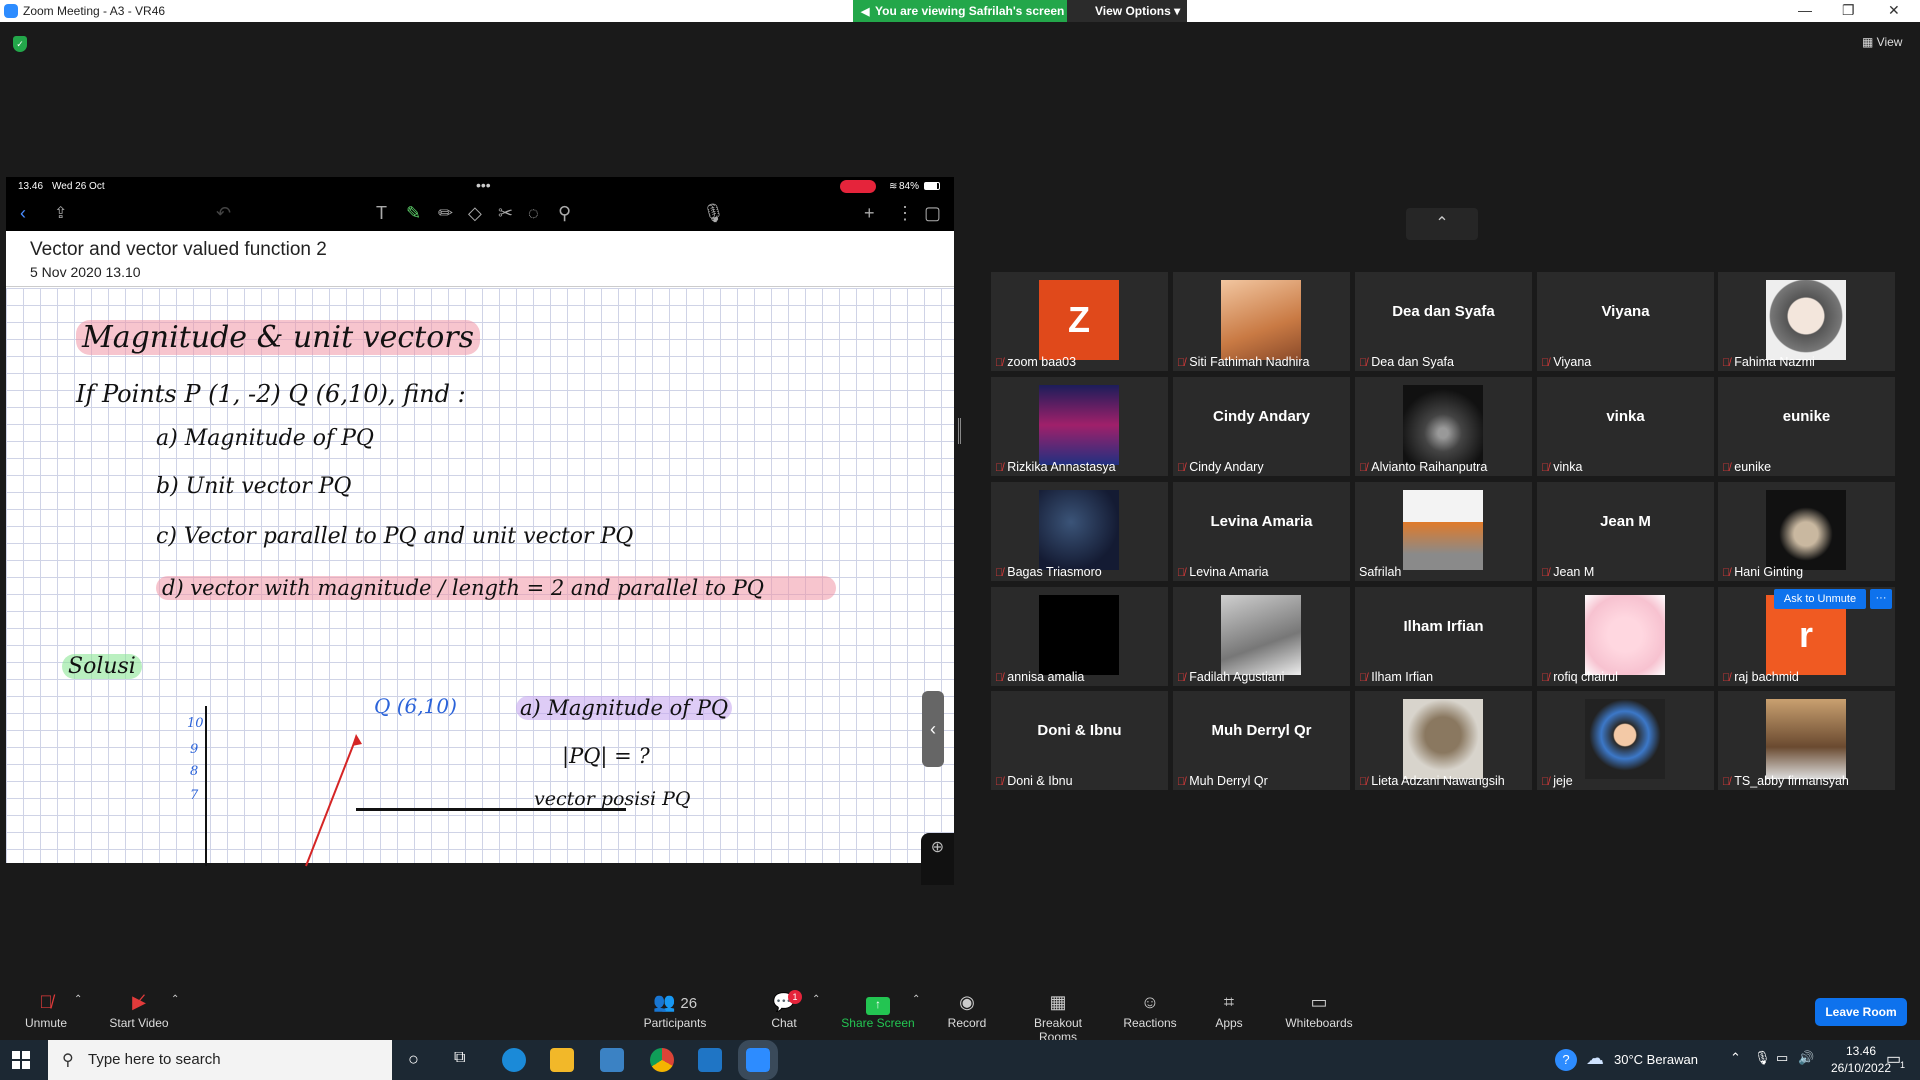  Describe the element at coordinates (710, 1060) in the screenshot. I see `mail-icon` at that location.